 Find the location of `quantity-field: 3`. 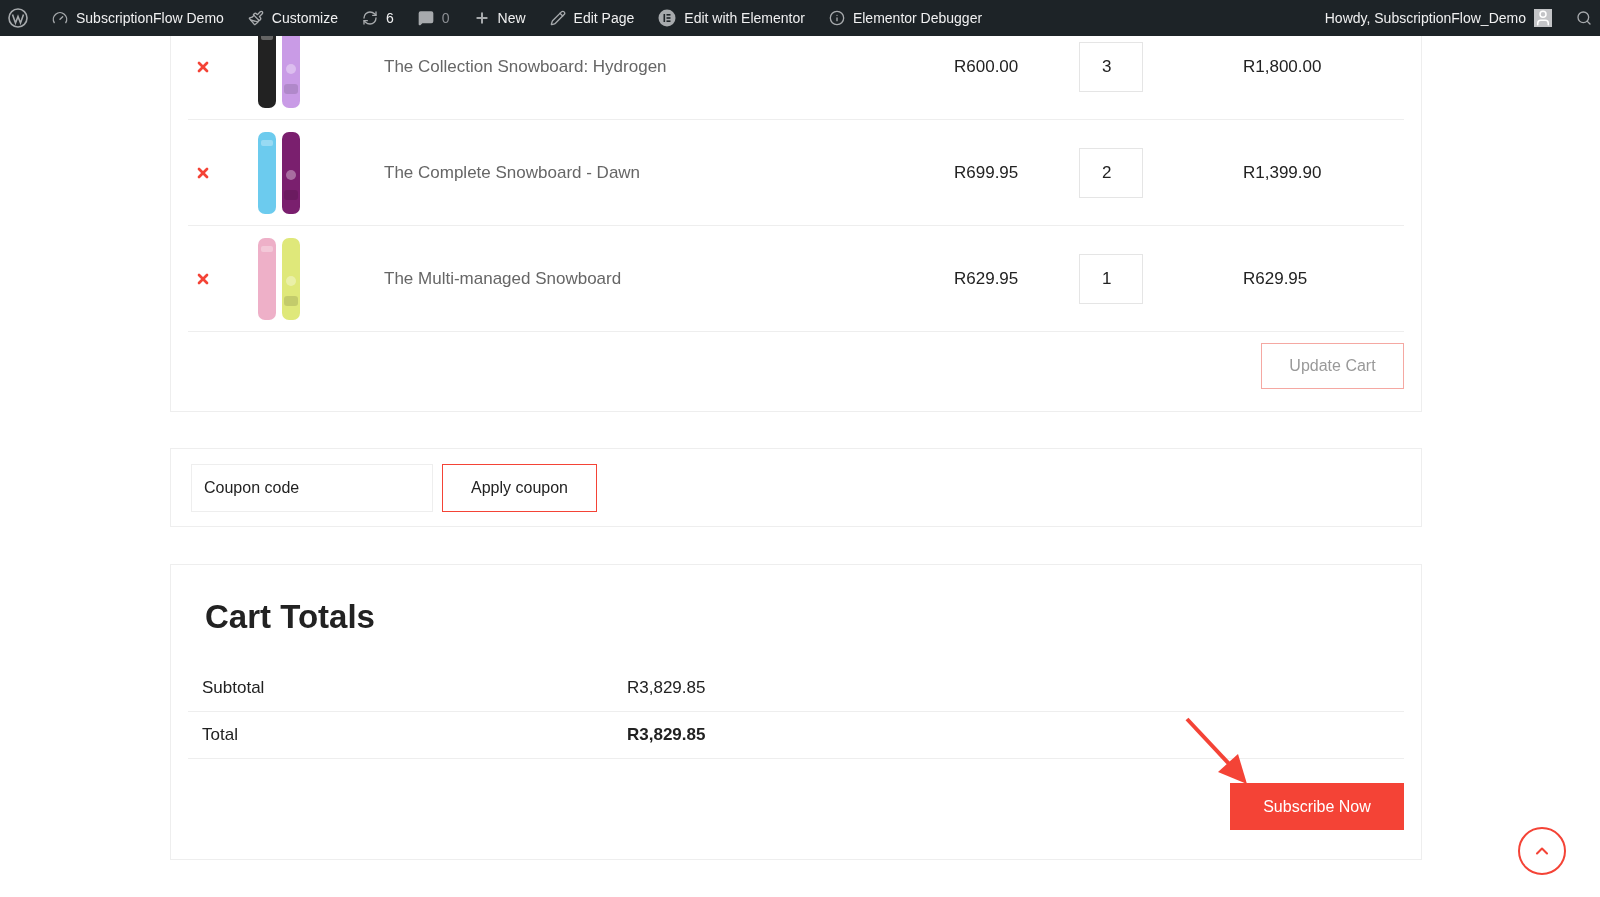

quantity-field: 3 is located at coordinates (1111, 67).